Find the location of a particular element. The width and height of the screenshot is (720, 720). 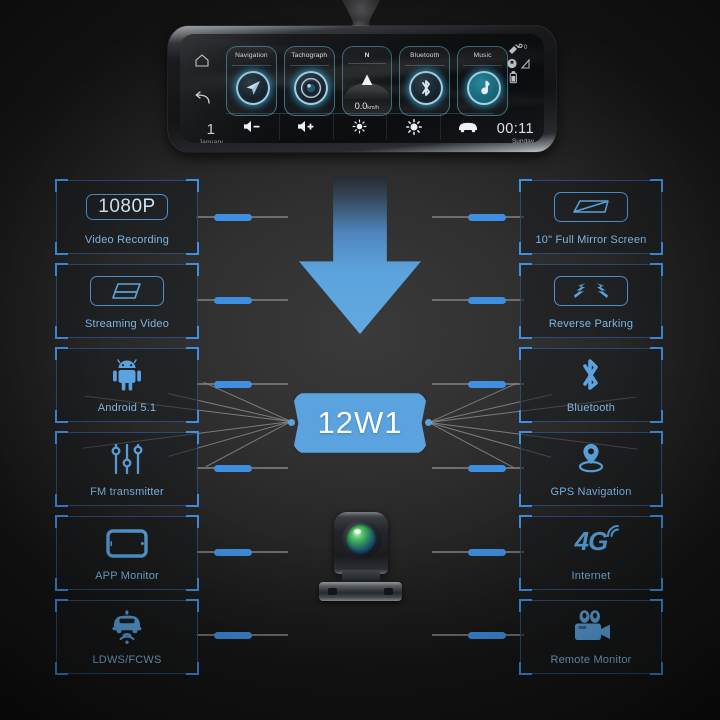

feature-box-fm-transmitter: FM transmitter is located at coordinates (127, 469).